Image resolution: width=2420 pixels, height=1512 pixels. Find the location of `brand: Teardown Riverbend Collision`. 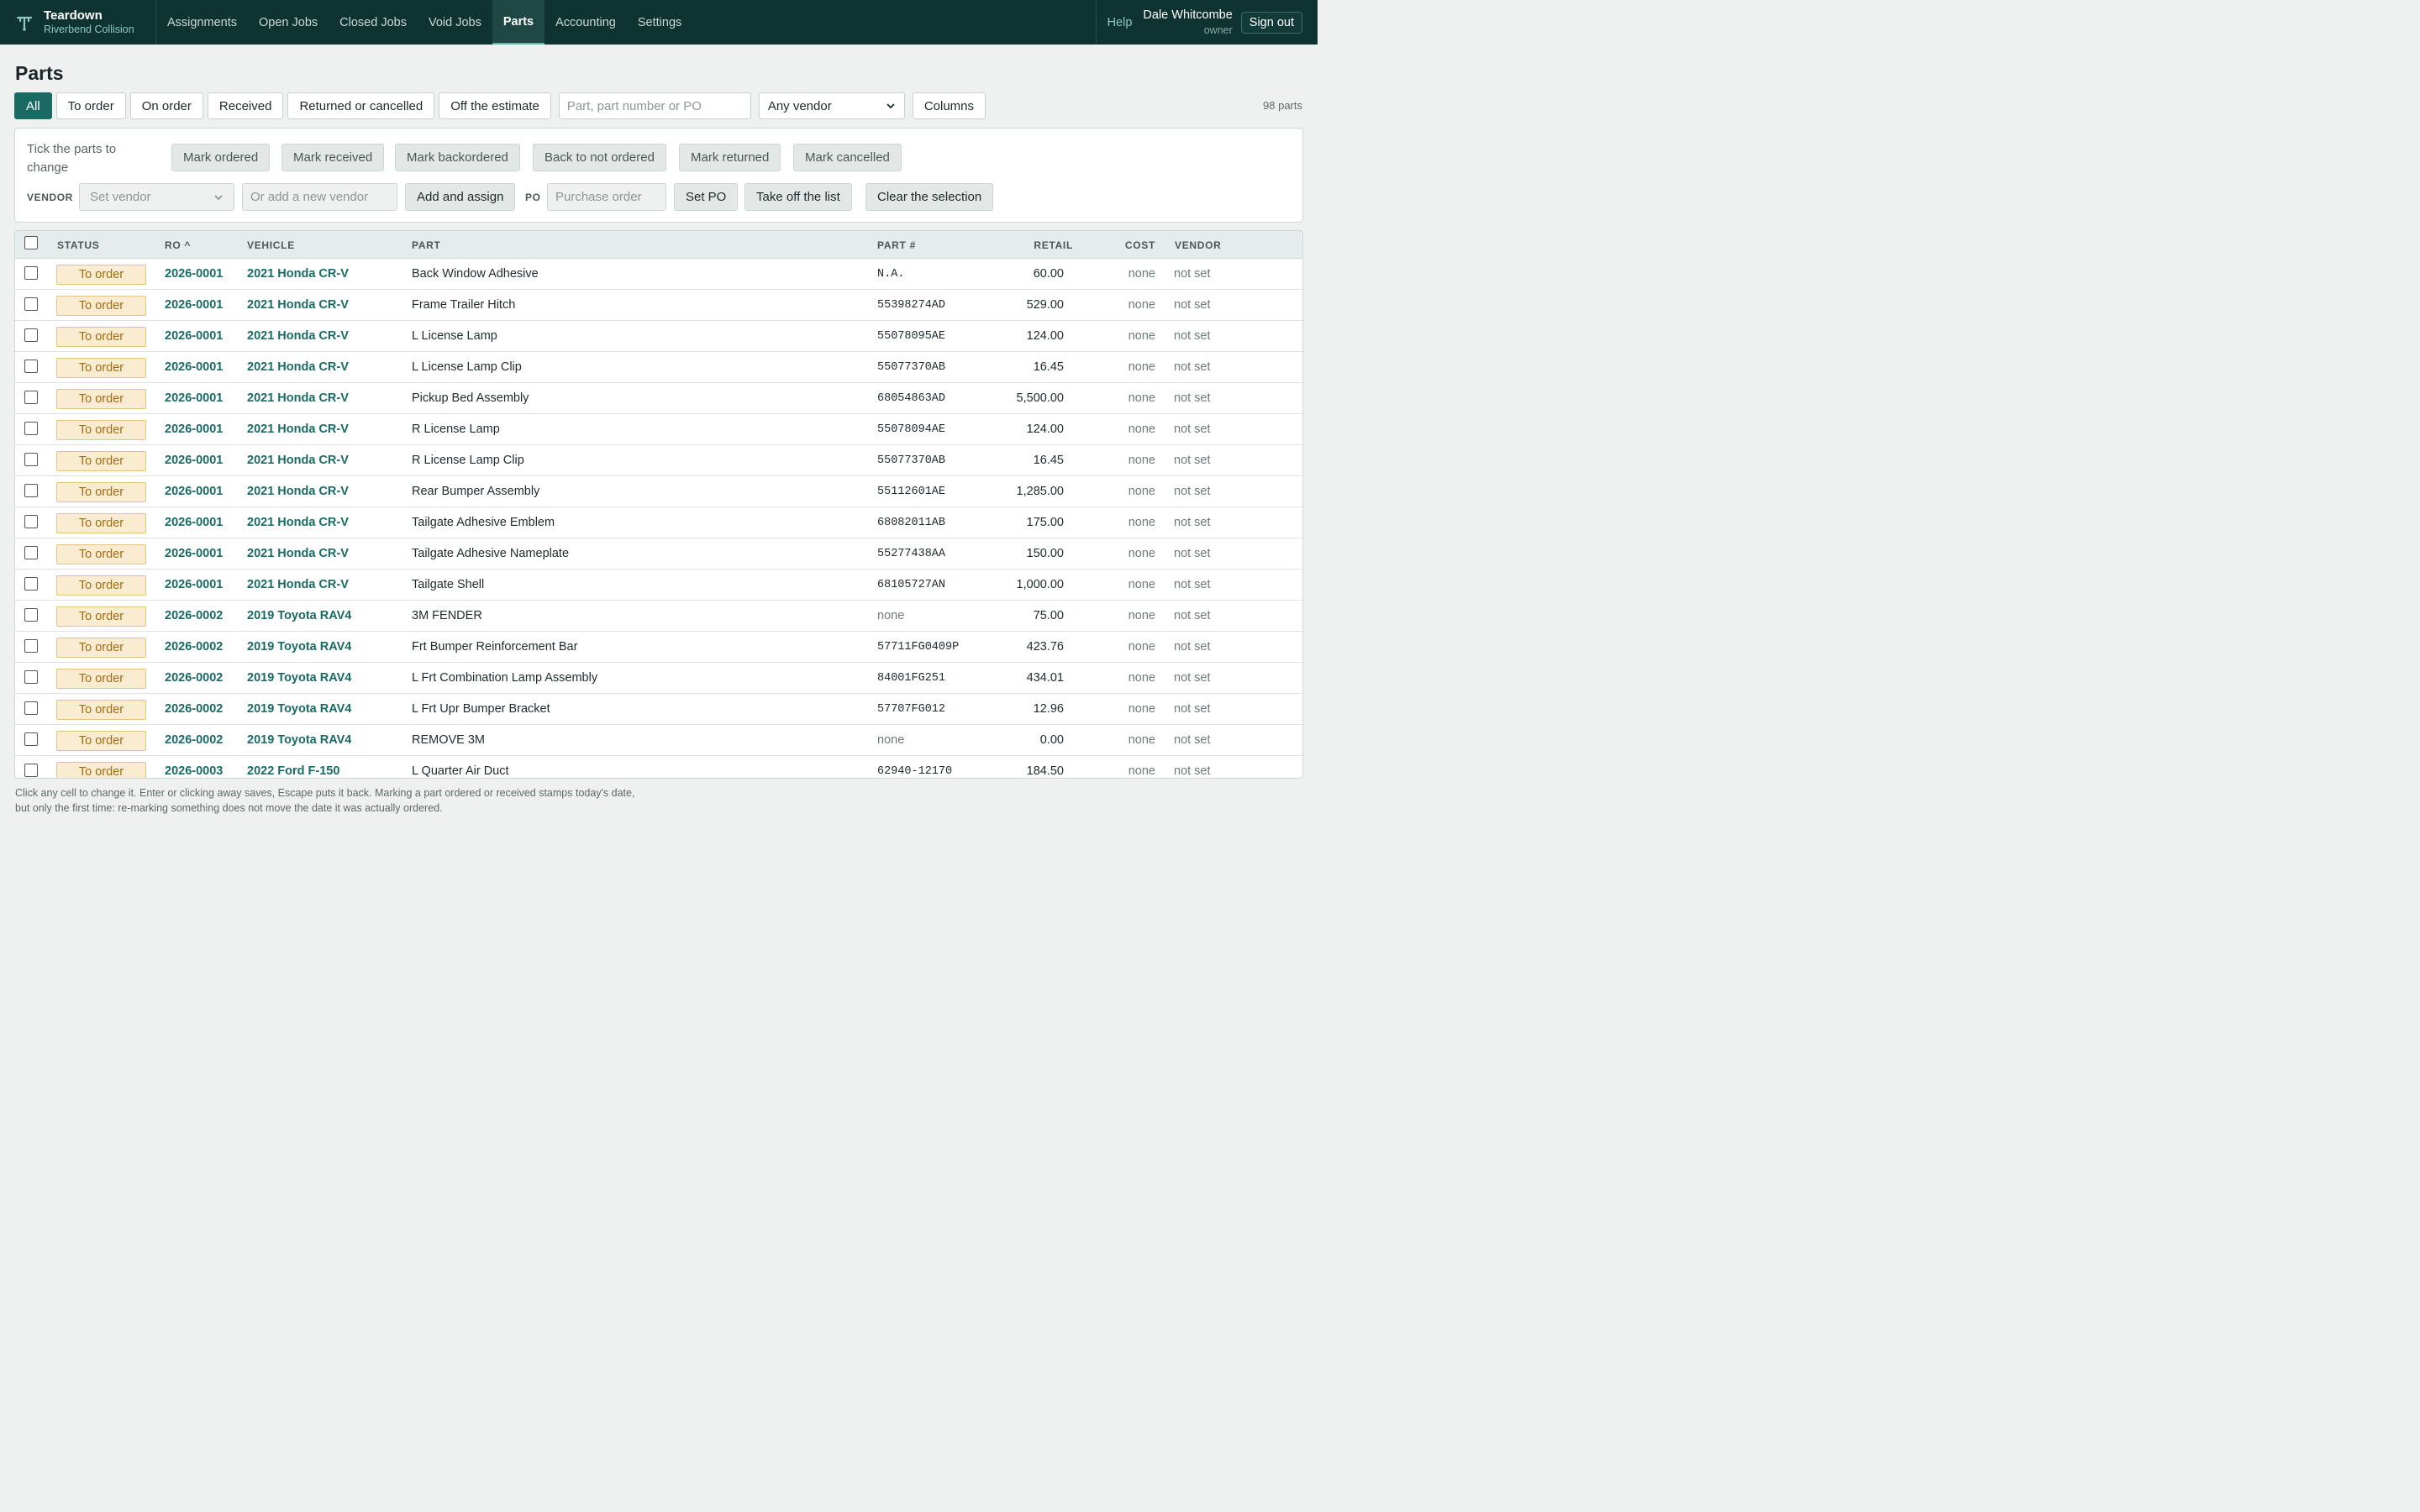

brand: Teardown Riverbend Collision is located at coordinates (78, 22).